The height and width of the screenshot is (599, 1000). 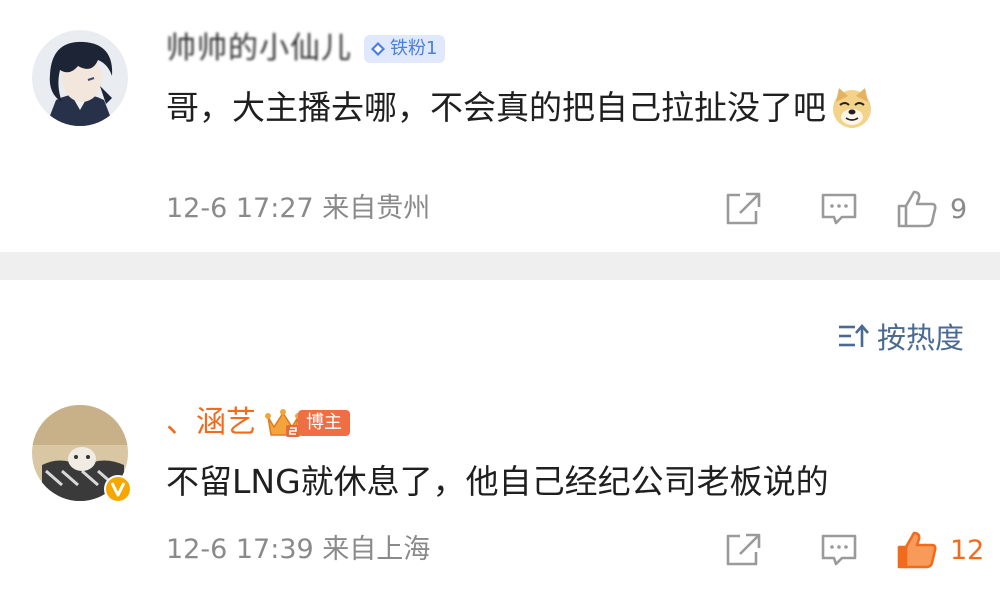 I want to click on comment-body: 不留LNG就休息了，他自己经纪公司老板说的, so click(x=497, y=481).